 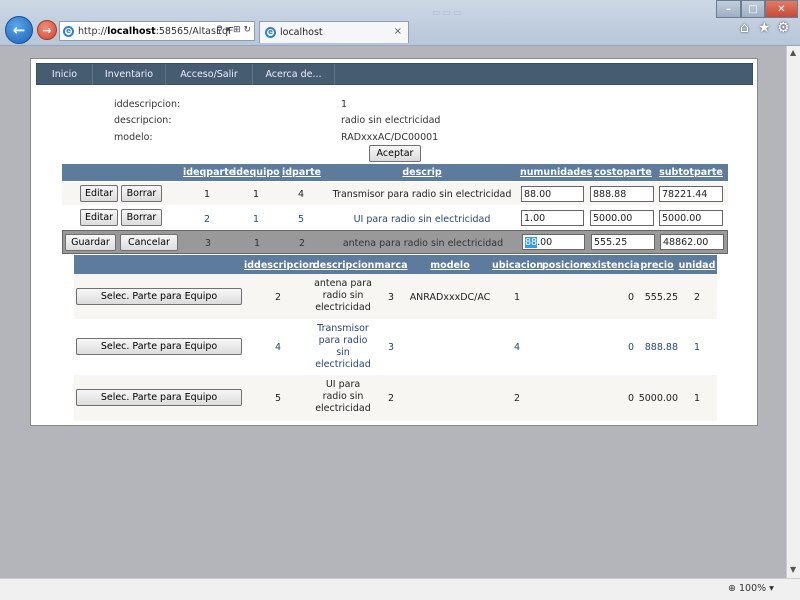 I want to click on cell-idequipo: 1, so click(x=257, y=243).